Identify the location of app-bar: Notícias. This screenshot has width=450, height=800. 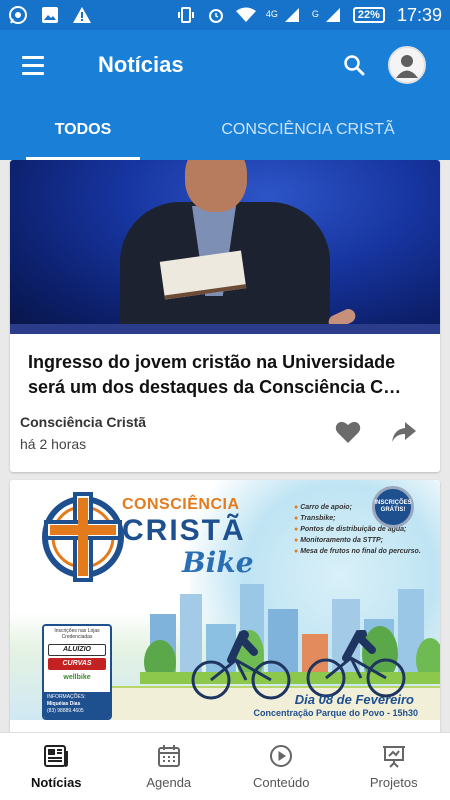
(225, 65).